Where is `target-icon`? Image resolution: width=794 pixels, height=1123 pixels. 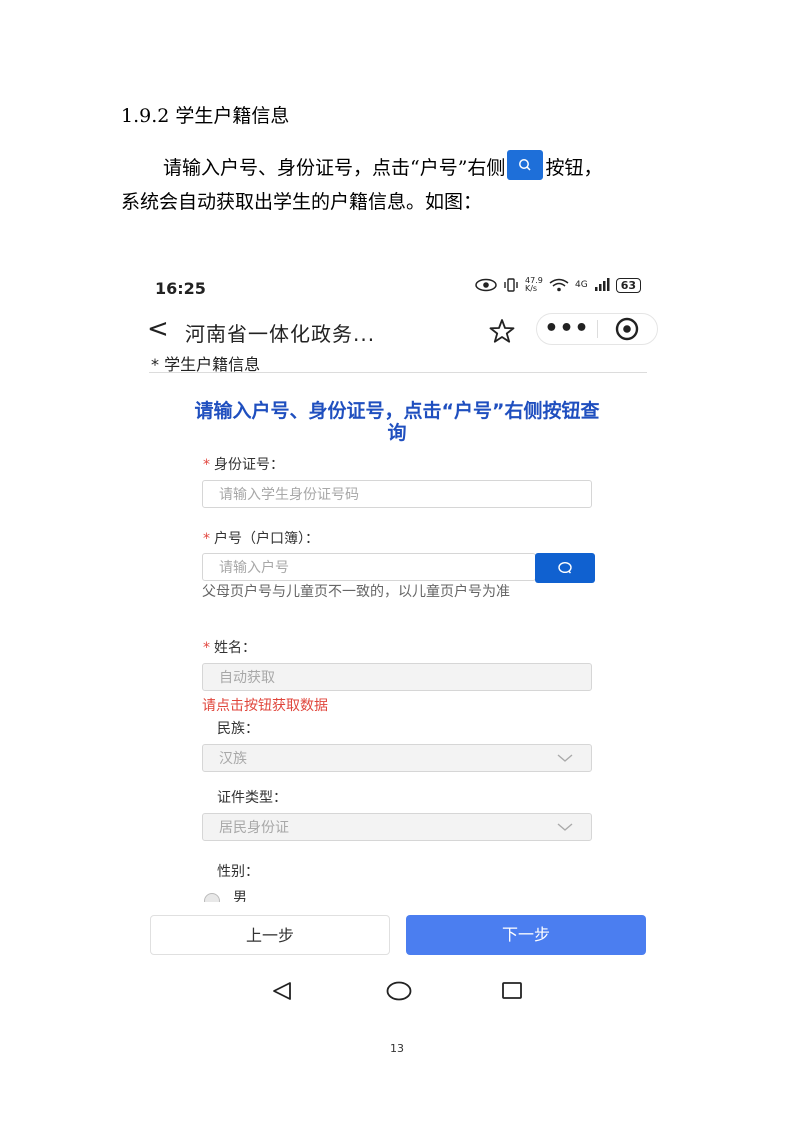
target-icon is located at coordinates (627, 329).